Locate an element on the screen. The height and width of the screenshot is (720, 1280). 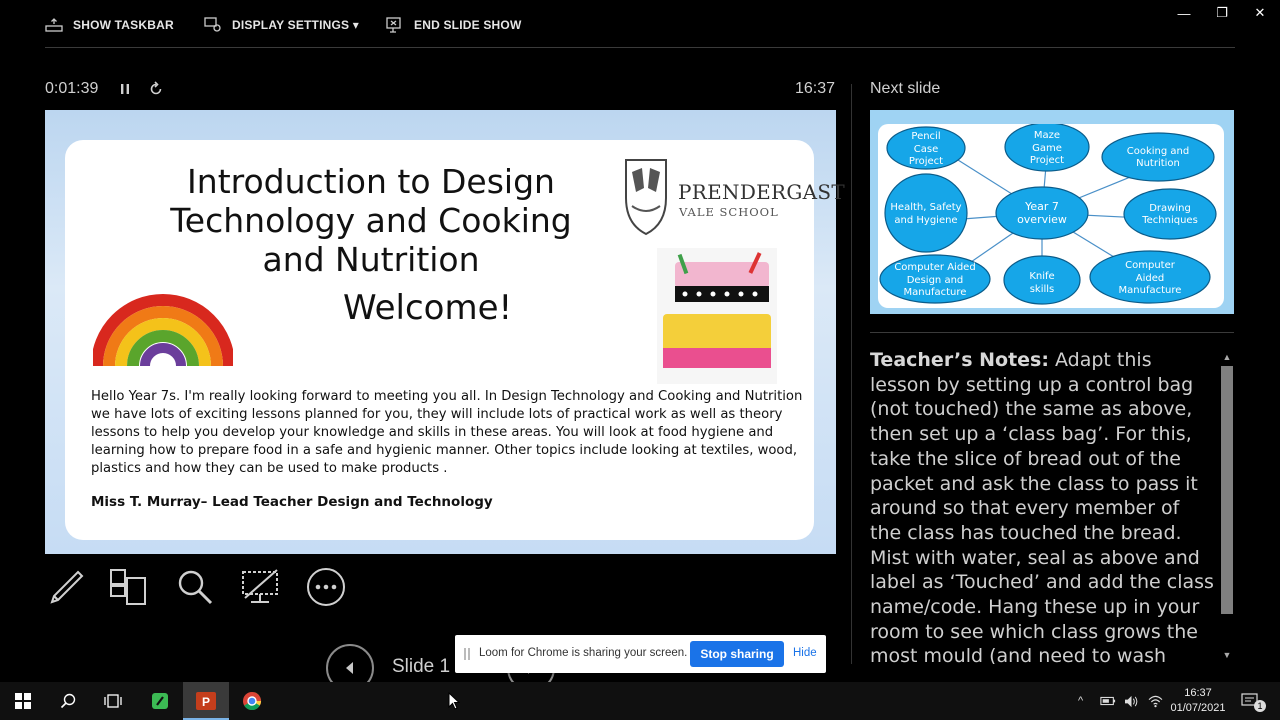
black-screen-button is located at coordinates (260, 587).